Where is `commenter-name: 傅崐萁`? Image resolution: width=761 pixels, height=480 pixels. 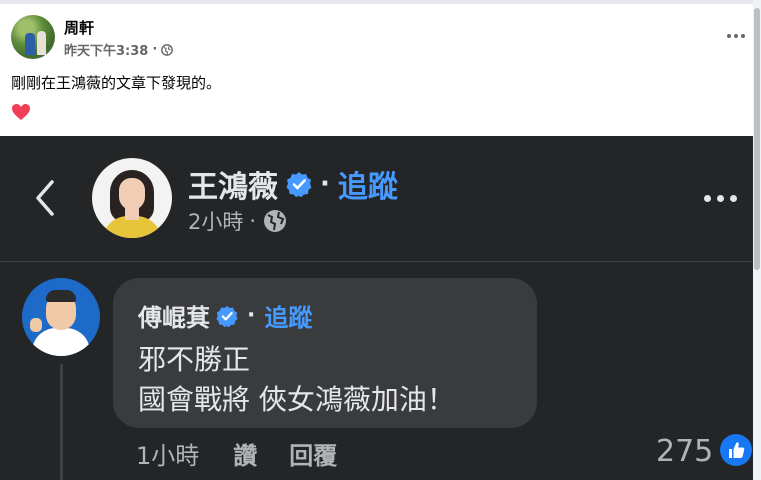
commenter-name: 傅崐萁 is located at coordinates (174, 315).